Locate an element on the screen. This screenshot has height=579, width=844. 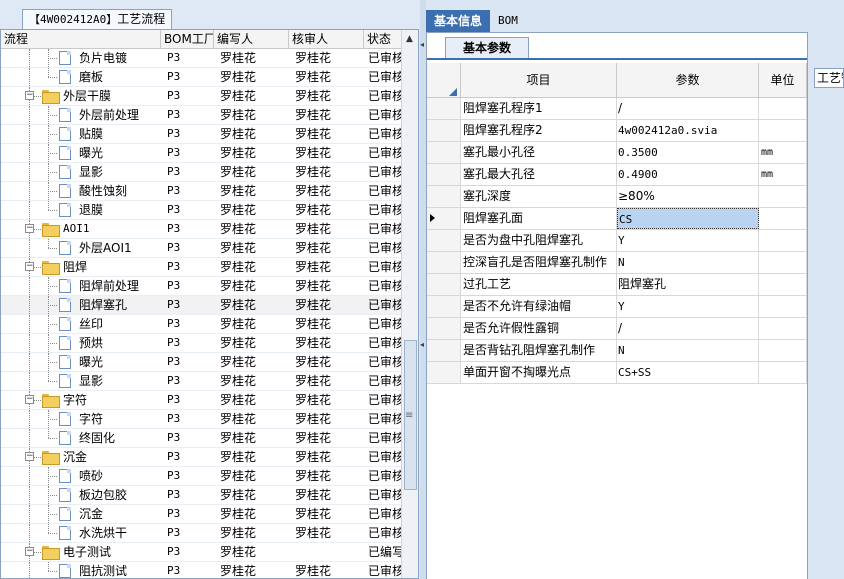
tree-step-row: 丝印 P3 罗桂花 罗桂花 已审核 is located at coordinates (201, 324).